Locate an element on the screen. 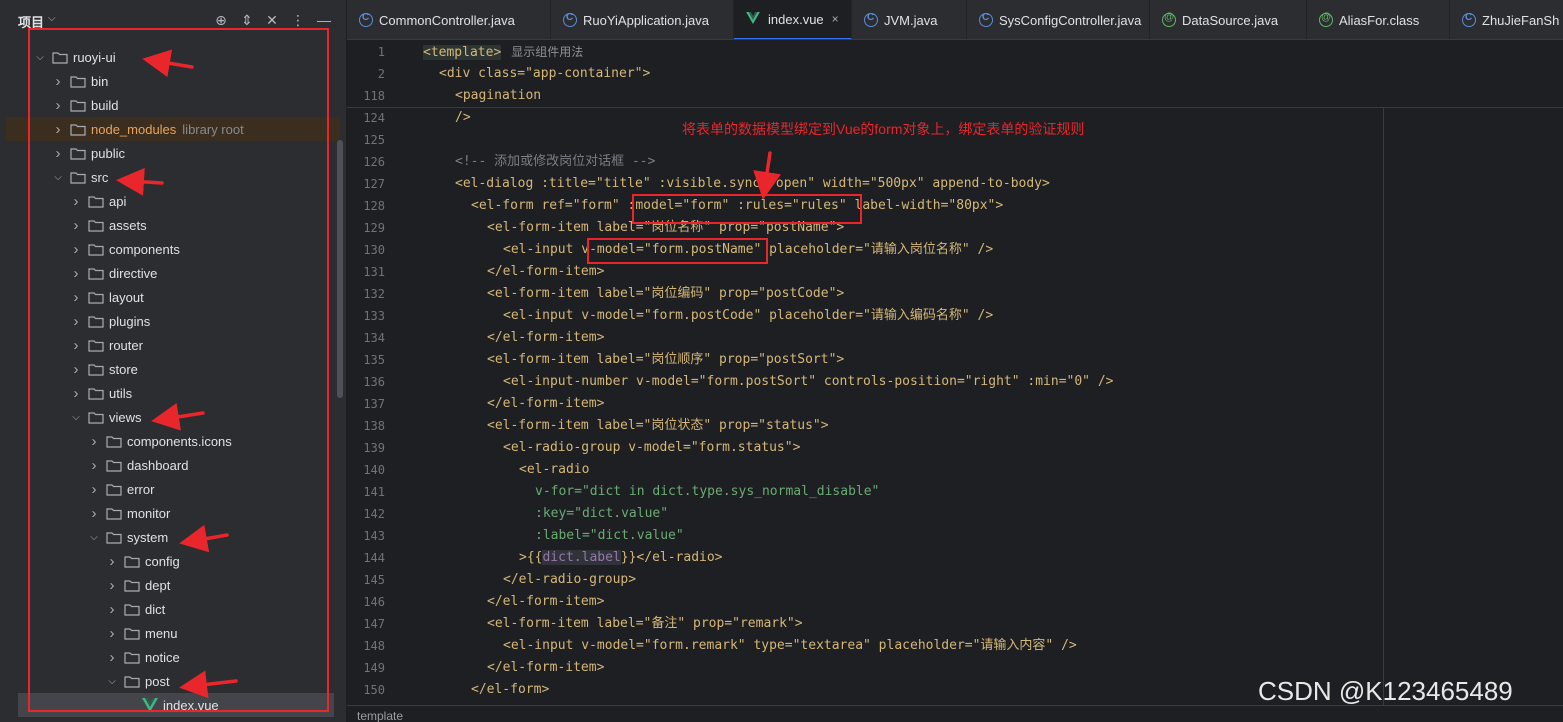 This screenshot has width=1563, height=722. arrow-to-model-rules is located at coordinates (767, 175).